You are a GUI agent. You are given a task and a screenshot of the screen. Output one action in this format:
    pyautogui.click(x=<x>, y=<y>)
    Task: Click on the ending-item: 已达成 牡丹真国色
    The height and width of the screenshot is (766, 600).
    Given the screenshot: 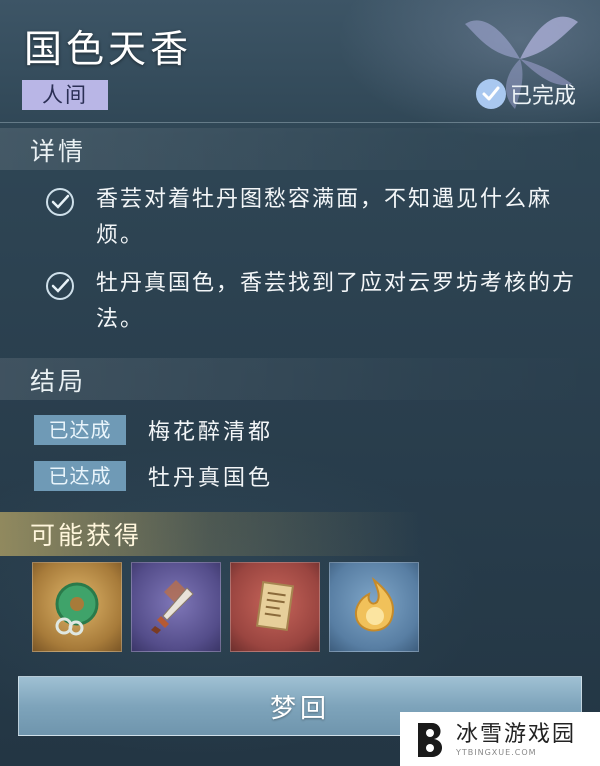 What is the action you would take?
    pyautogui.click(x=153, y=476)
    